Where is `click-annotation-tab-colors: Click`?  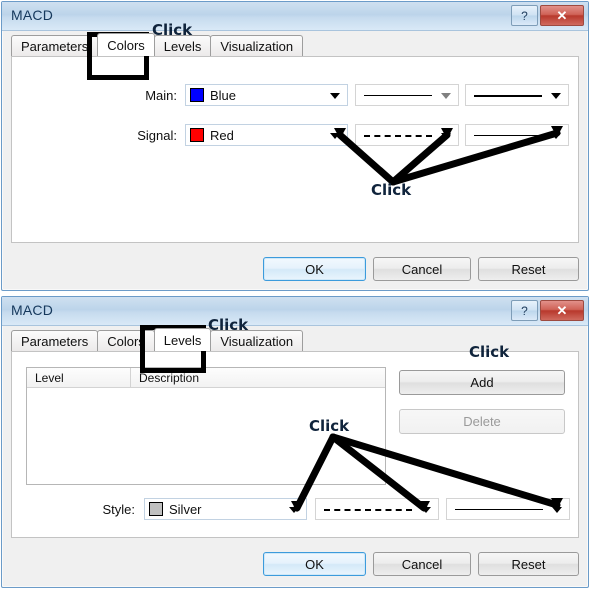
click-annotation-tab-colors: Click is located at coordinates (172, 30).